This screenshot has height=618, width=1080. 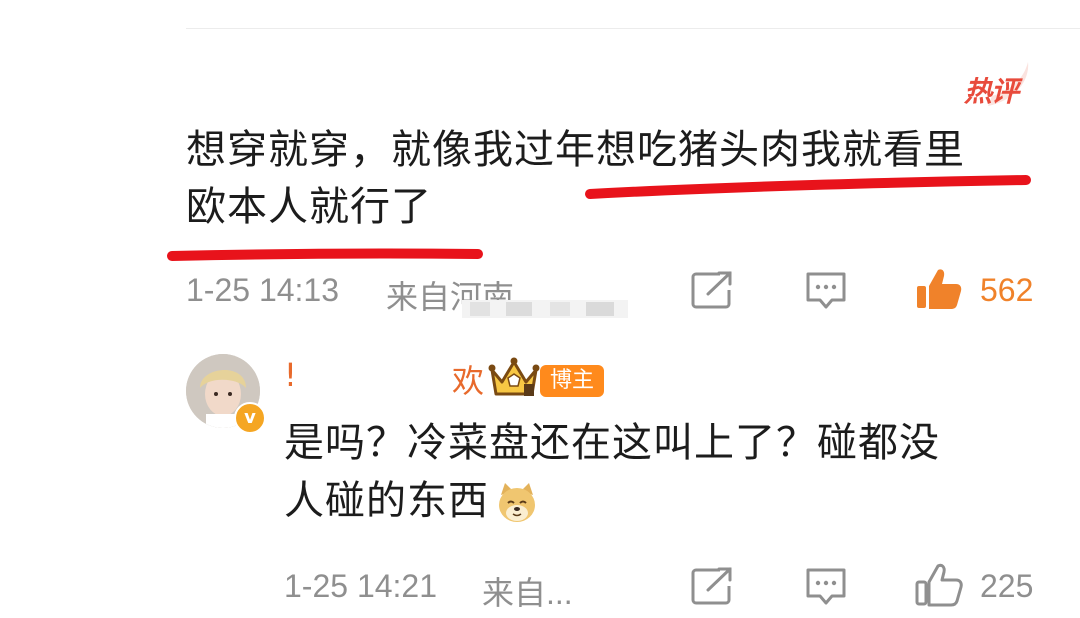 I want to click on reply-meta-row: 1-25 14:21 来自... 225, so click(x=540, y=587).